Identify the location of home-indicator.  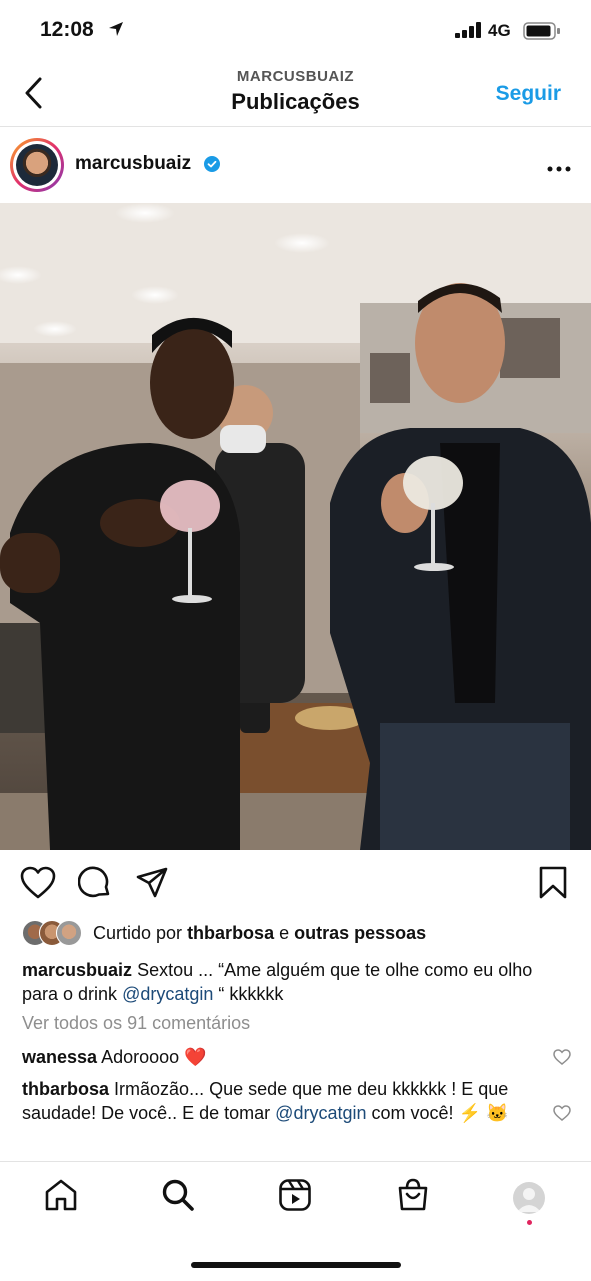
(296, 1265).